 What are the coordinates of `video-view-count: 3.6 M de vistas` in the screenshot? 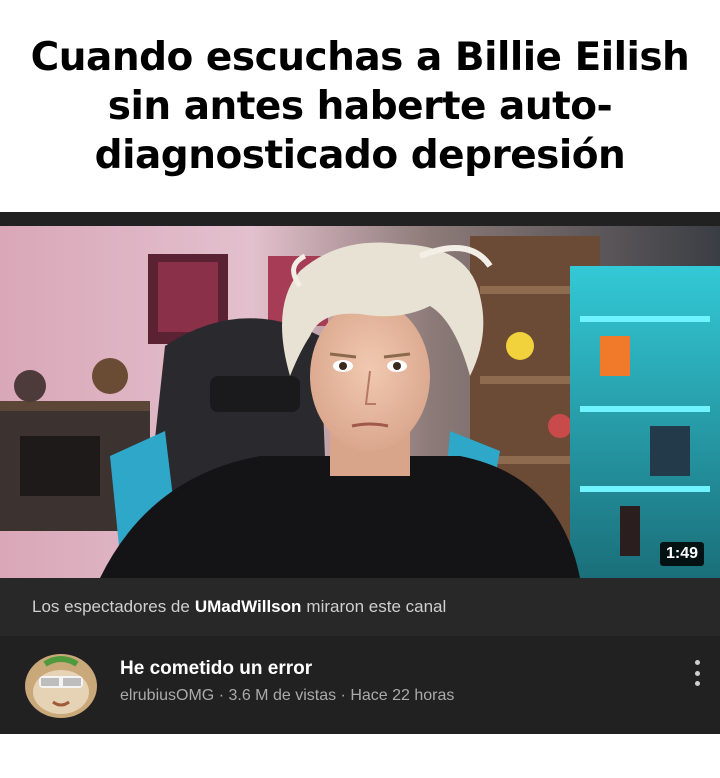 It's located at (282, 695).